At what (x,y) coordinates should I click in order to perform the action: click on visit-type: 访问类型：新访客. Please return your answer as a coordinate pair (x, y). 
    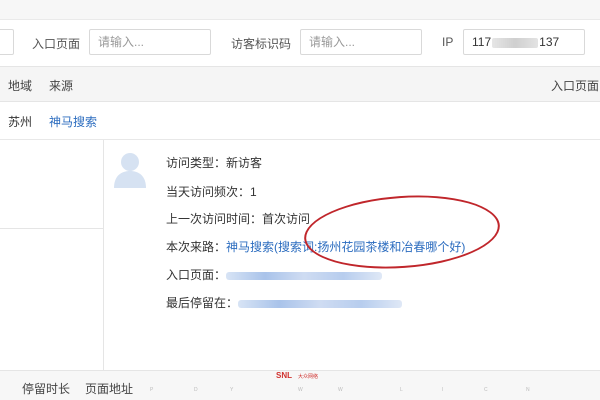
    Looking at the image, I should click on (214, 162).